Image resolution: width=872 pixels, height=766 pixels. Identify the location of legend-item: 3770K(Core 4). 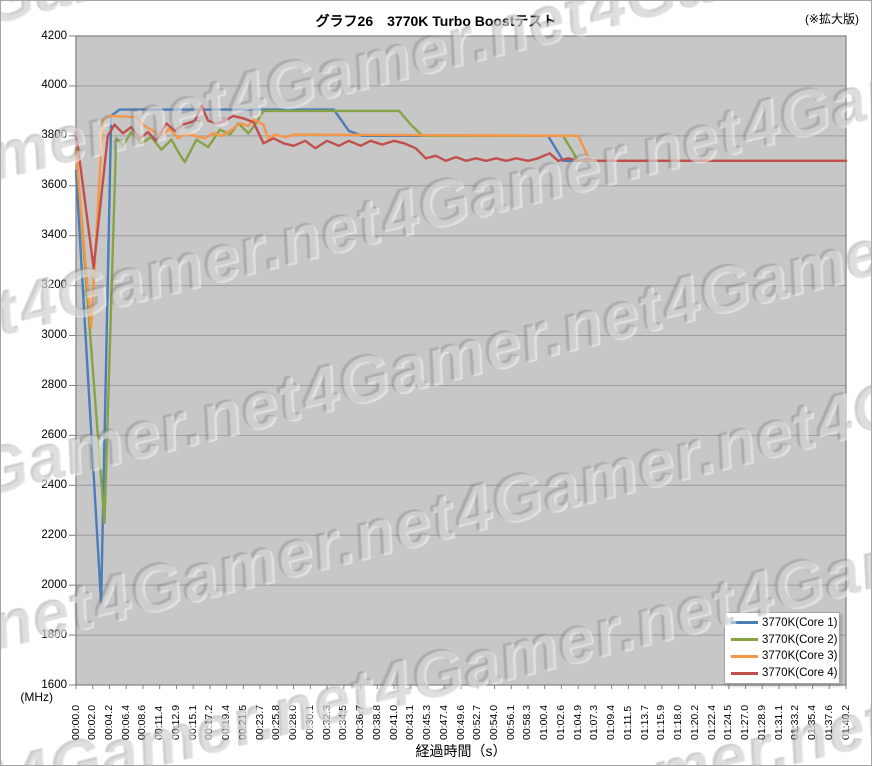
(782, 673).